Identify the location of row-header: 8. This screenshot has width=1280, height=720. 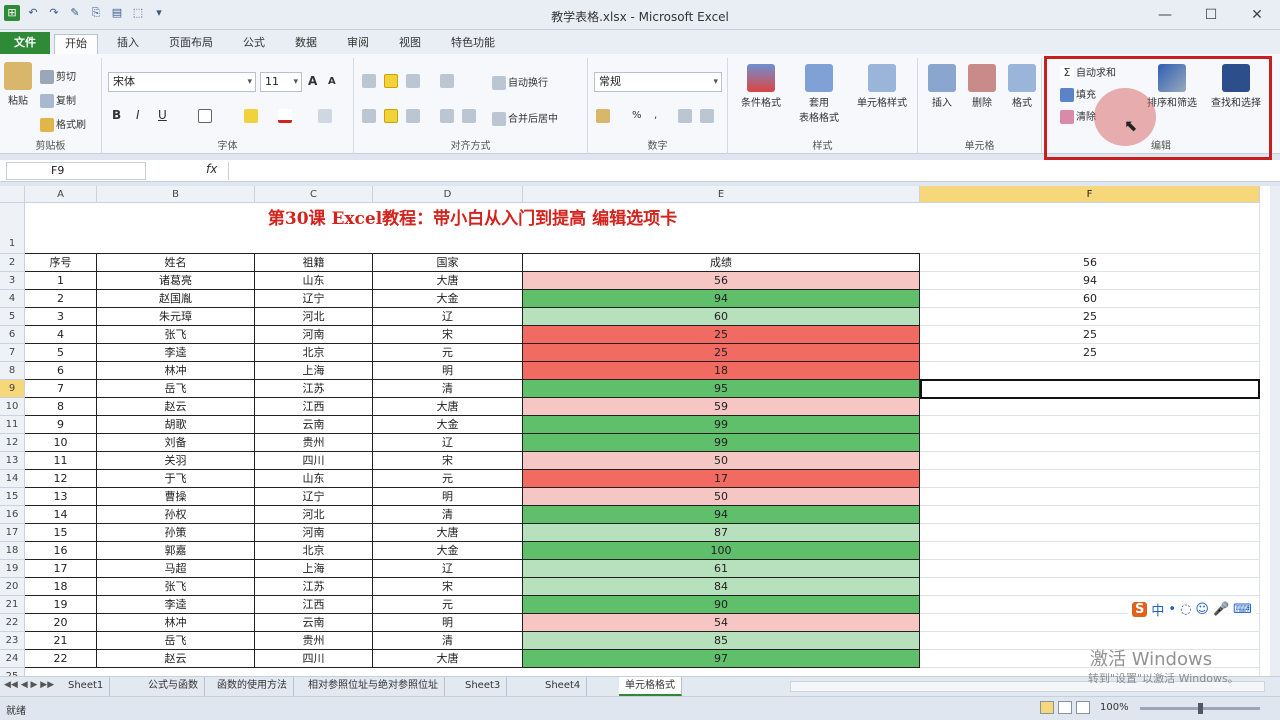
(12, 371).